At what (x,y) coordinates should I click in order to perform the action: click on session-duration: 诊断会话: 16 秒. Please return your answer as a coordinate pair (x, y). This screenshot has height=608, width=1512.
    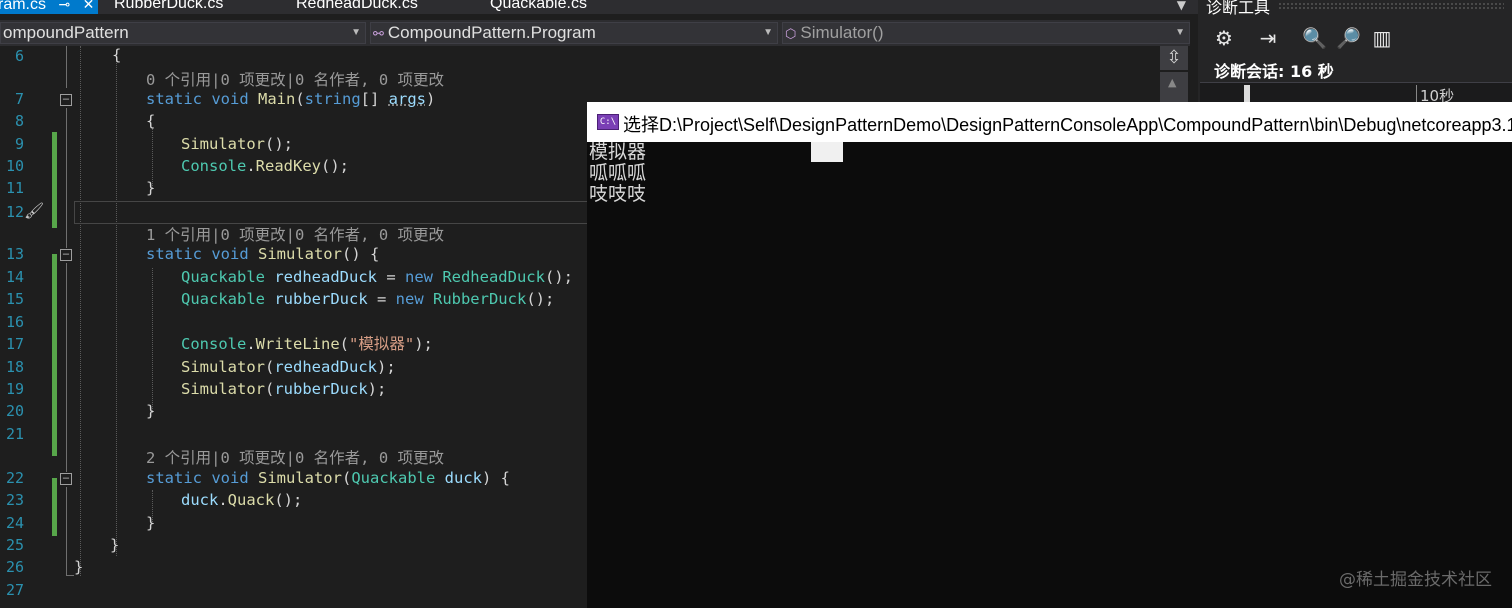
    Looking at the image, I should click on (1274, 71).